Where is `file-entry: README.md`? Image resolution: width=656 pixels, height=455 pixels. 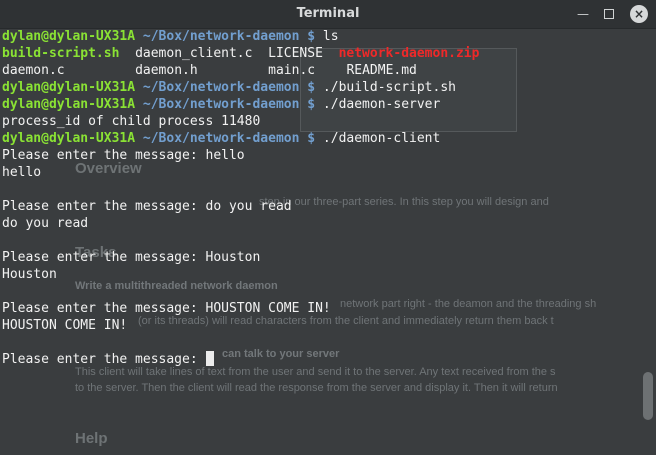
file-entry: README.md is located at coordinates (381, 70).